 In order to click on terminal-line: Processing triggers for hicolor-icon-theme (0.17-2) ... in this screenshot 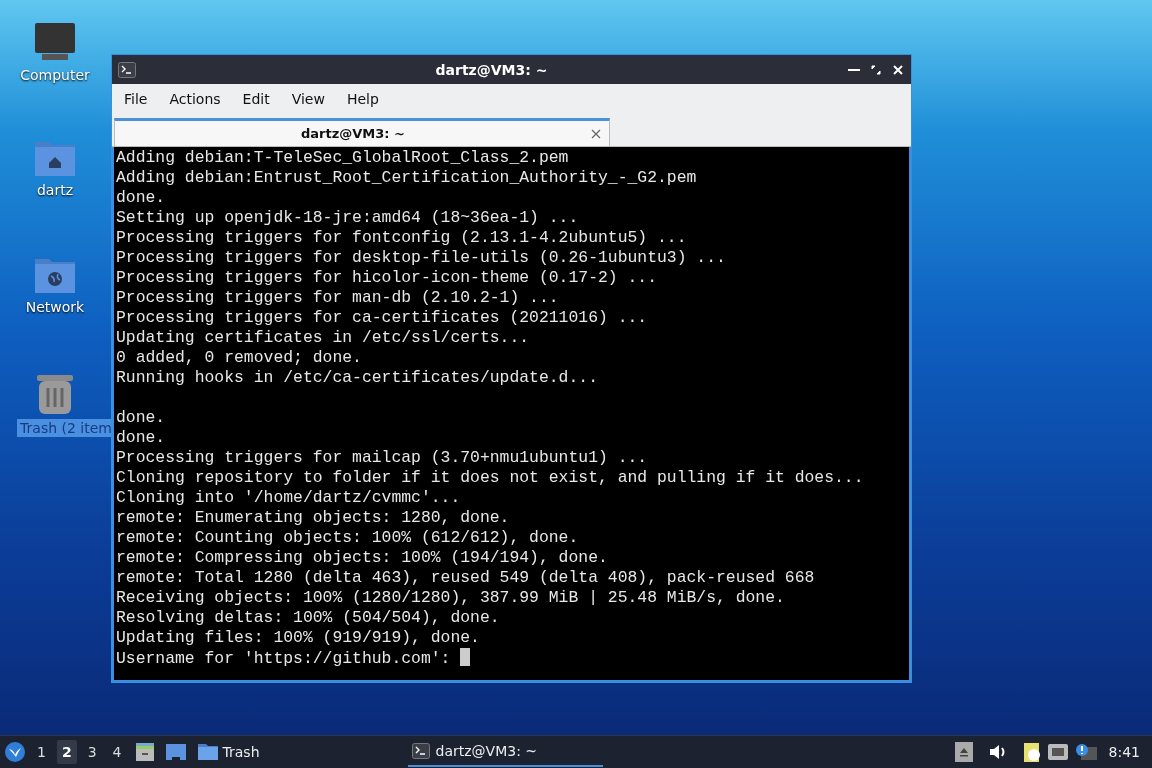, I will do `click(387, 278)`.